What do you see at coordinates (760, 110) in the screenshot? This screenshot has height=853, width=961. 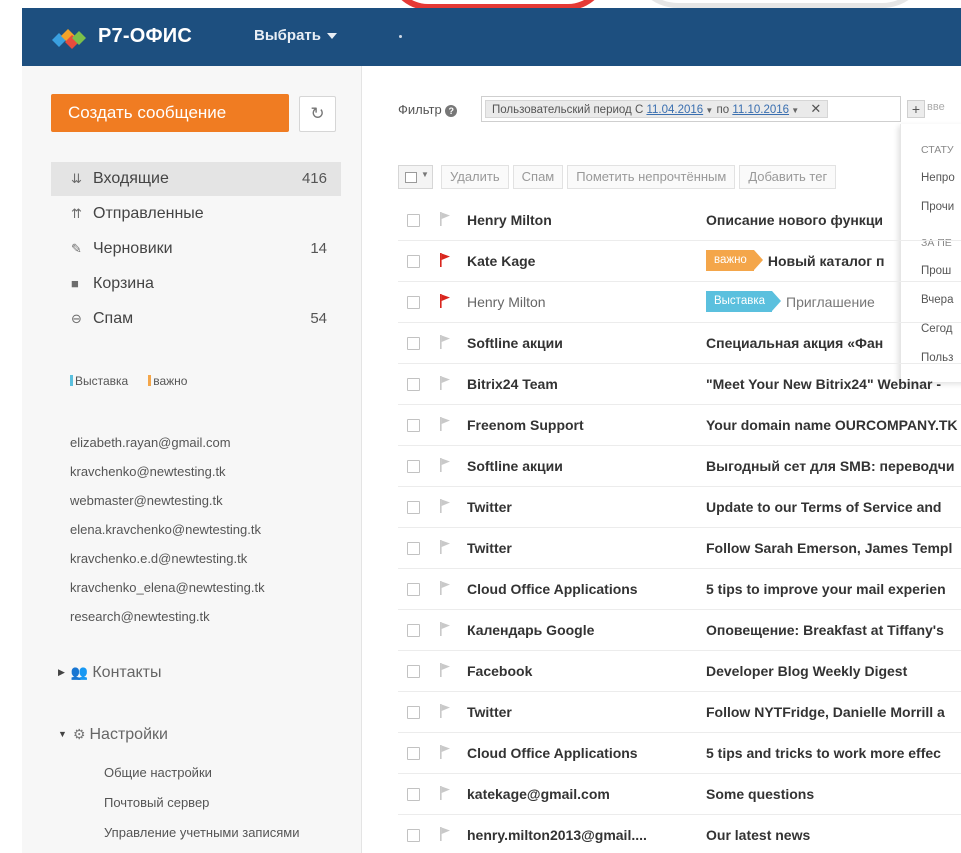 I see `date-to-link: 11.10.2016` at bounding box center [760, 110].